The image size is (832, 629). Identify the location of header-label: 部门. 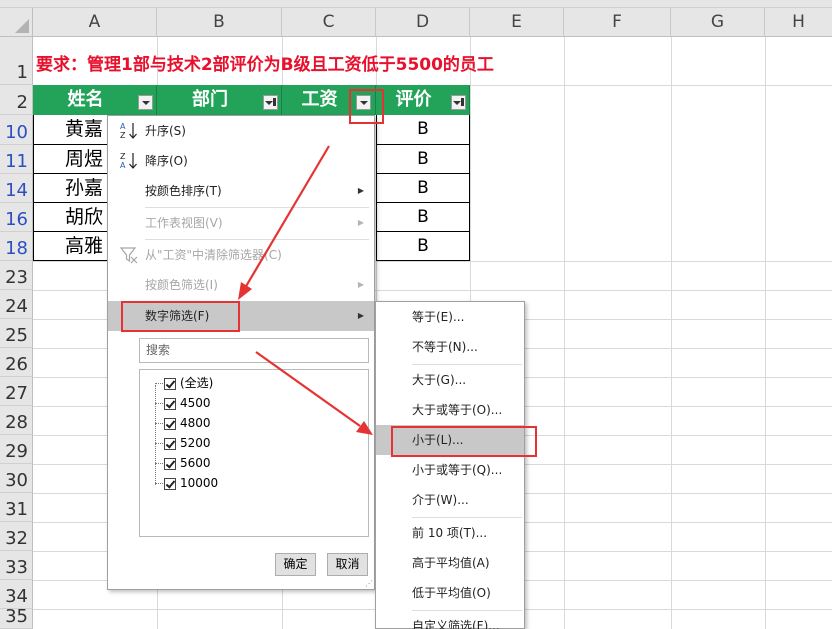
(210, 99).